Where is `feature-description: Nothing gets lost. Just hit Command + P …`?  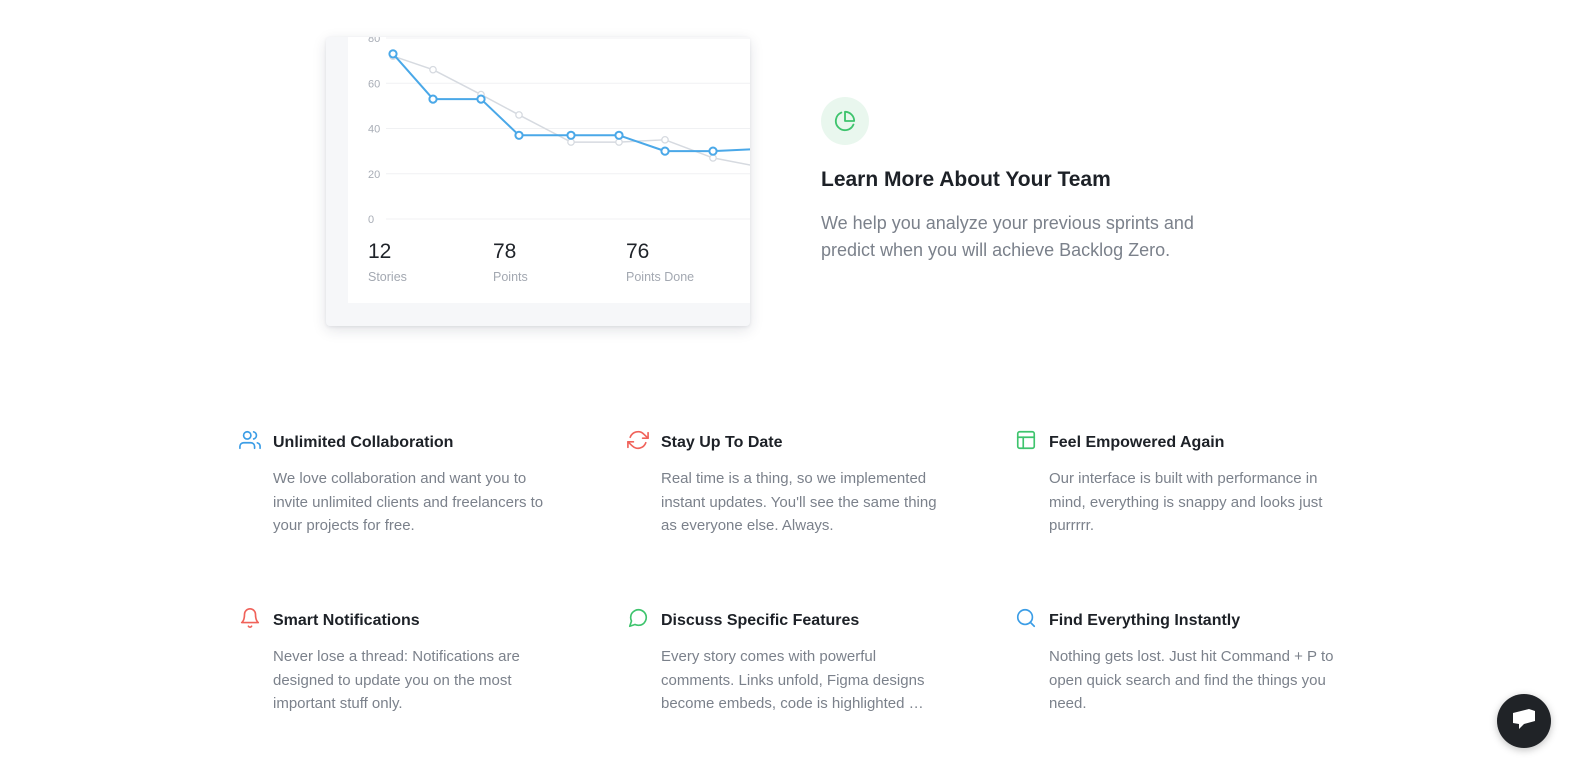 feature-description: Nothing gets lost. Just hit Command + P … is located at coordinates (1191, 680).